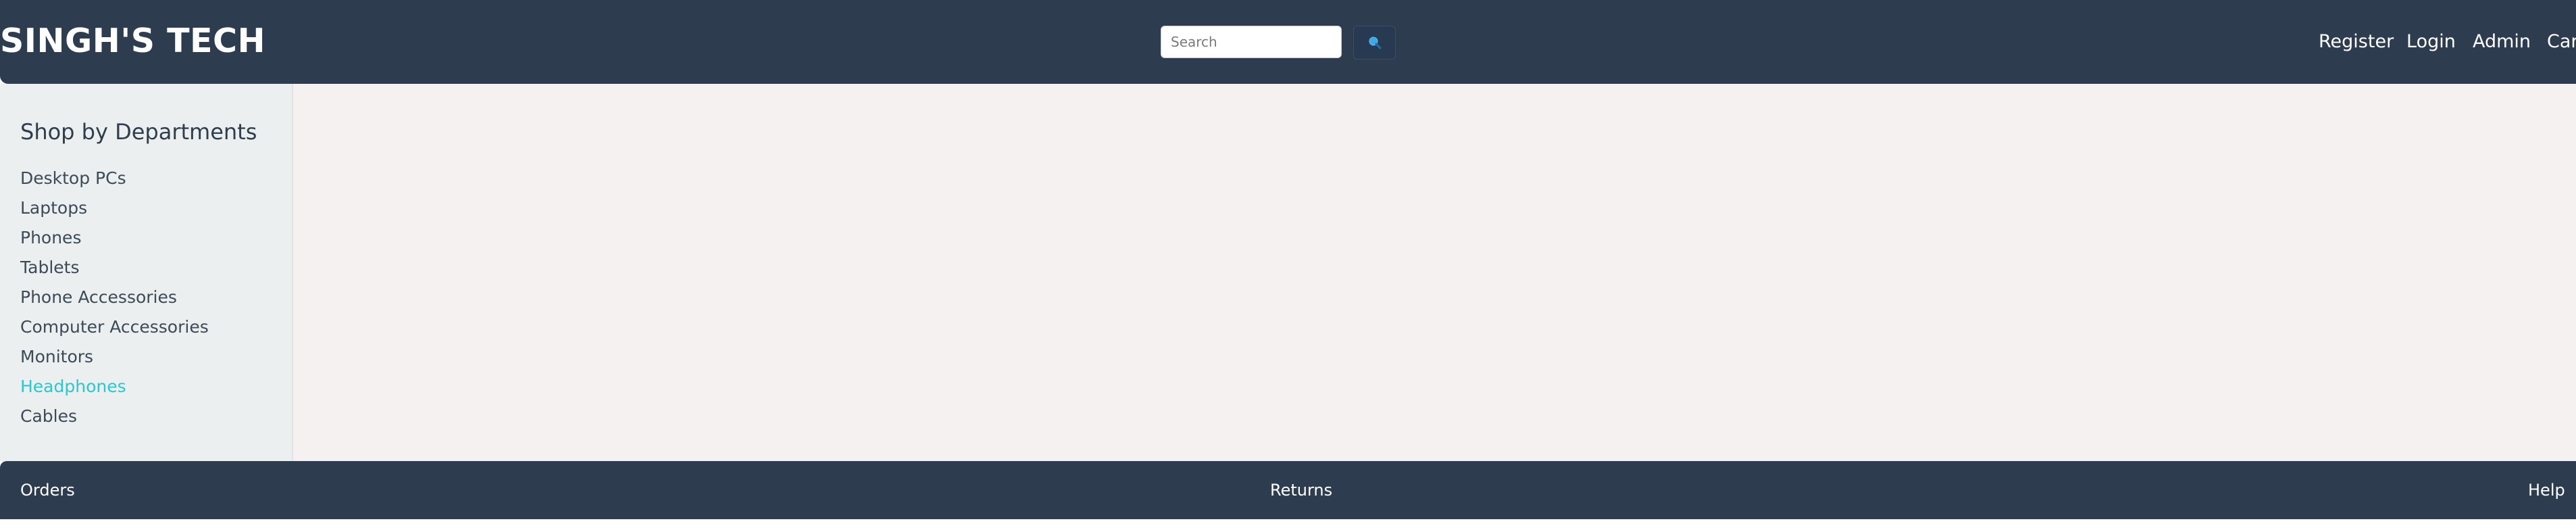 Image resolution: width=2576 pixels, height=528 pixels. Describe the element at coordinates (2356, 42) in the screenshot. I see `register-link: Register` at that location.